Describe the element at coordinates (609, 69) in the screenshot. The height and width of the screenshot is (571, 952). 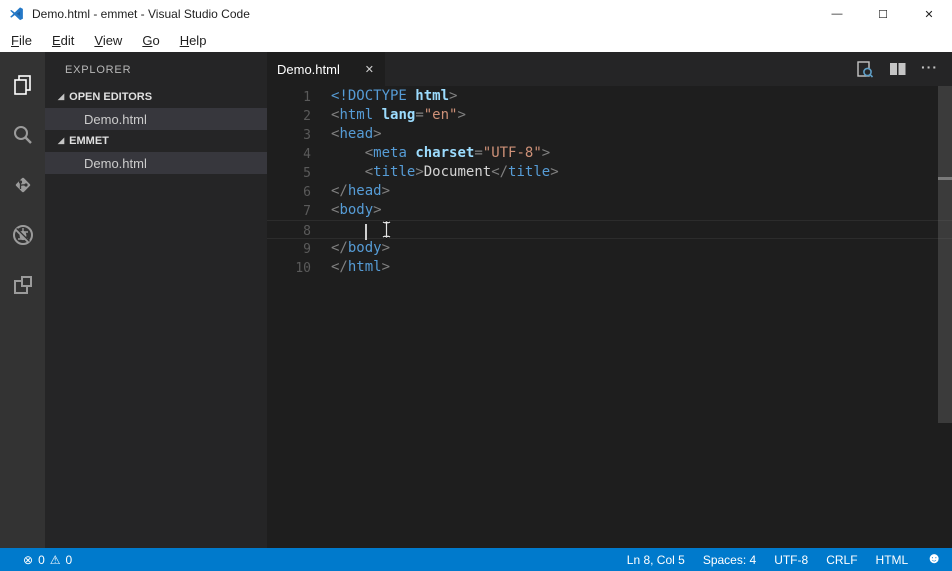
I see `tab-bar: Demo.html ✕ ···` at that location.